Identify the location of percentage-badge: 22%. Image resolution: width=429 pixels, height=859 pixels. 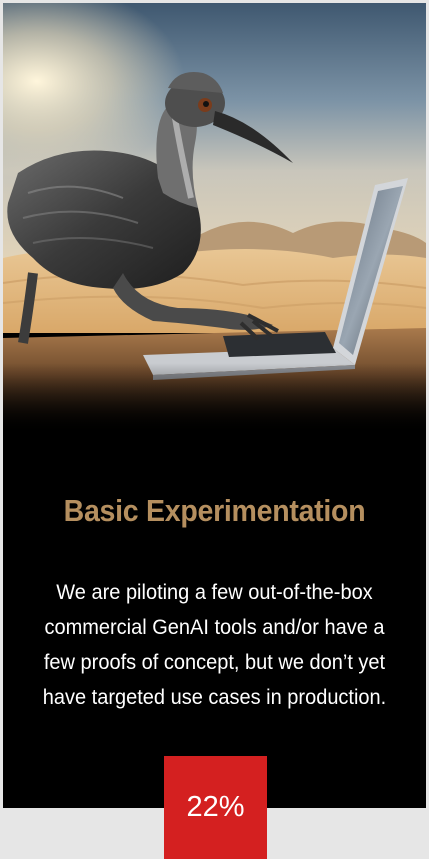
(215, 807).